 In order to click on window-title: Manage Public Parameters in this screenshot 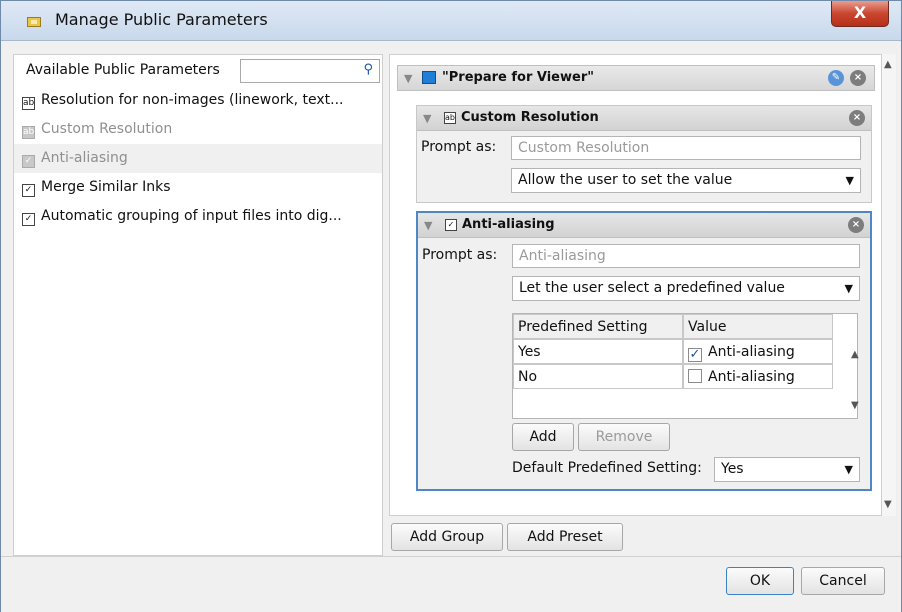, I will do `click(161, 19)`.